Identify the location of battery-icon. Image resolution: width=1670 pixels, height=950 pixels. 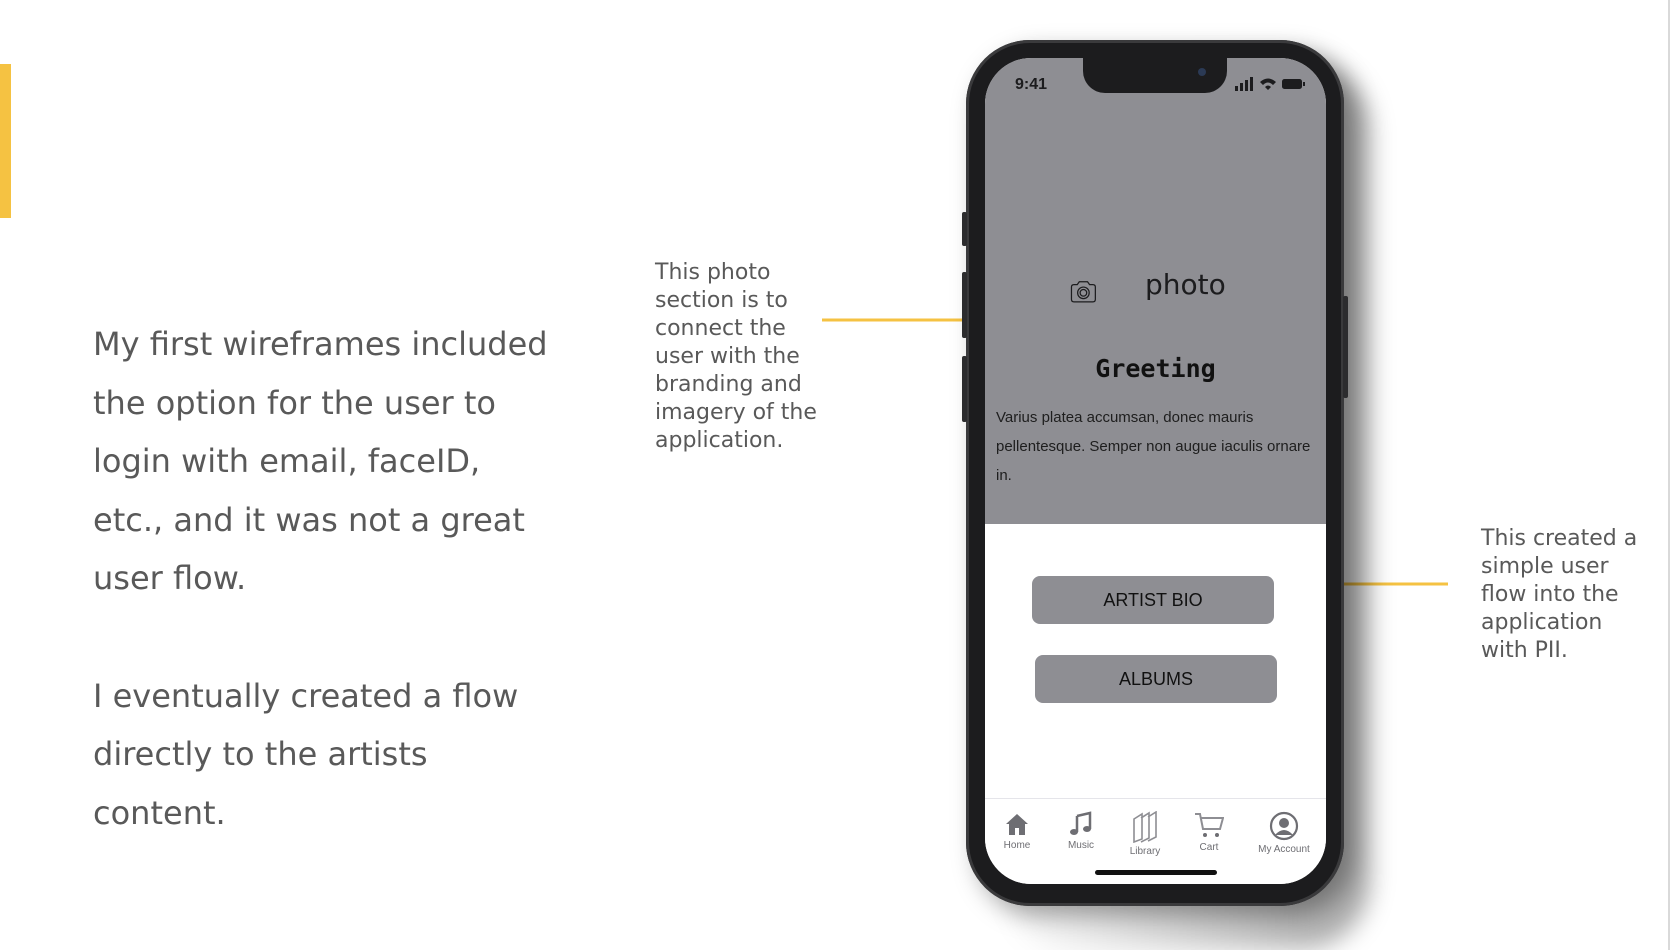
(1292, 84).